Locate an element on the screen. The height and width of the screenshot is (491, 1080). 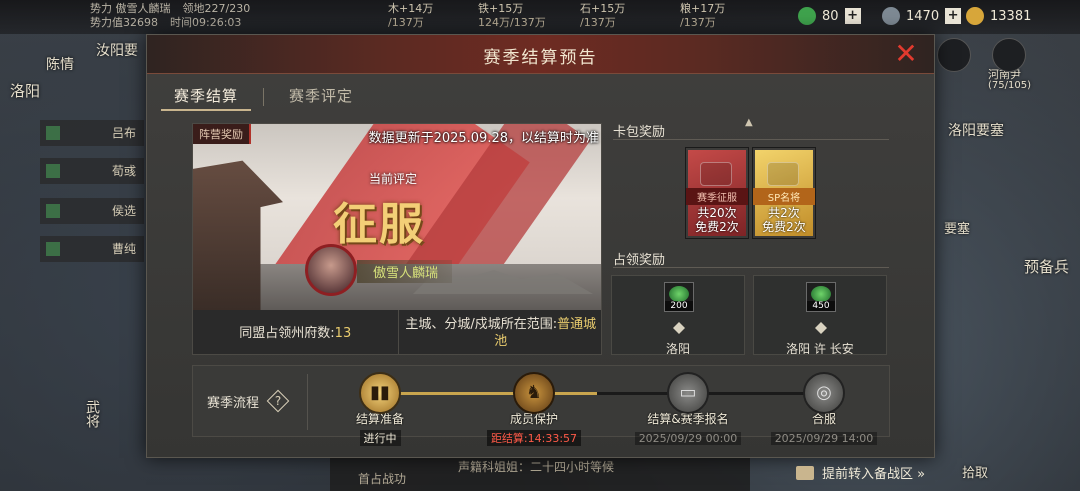
resource-wood: 木+14万/137万 is located at coordinates (411, 15).